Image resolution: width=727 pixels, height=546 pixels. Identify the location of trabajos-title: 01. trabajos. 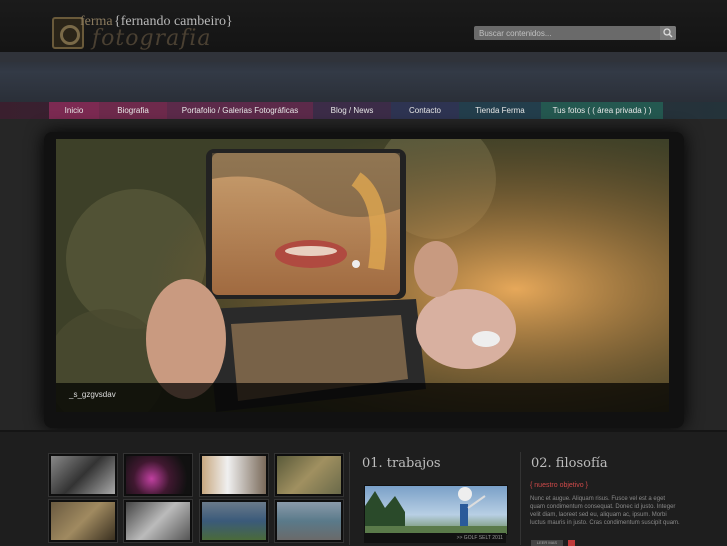
(401, 463).